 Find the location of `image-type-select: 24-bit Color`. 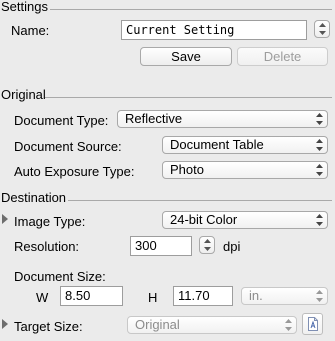

image-type-select: 24-bit Color is located at coordinates (245, 220).